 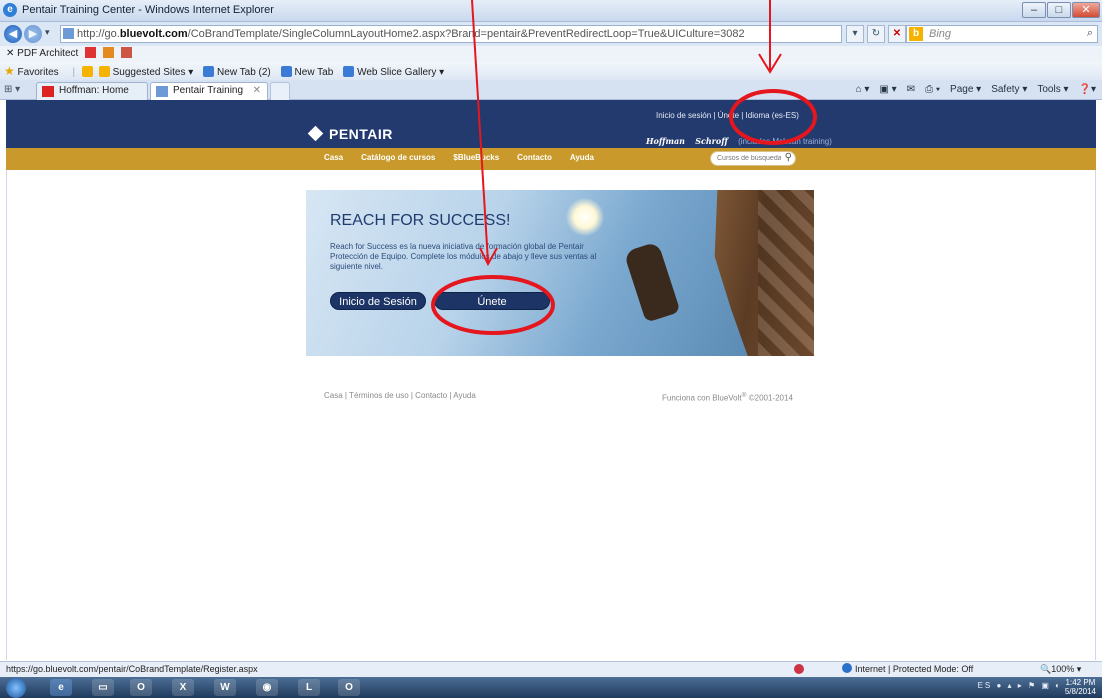 What do you see at coordinates (162, 91) in the screenshot?
I see `bluevolt-favicon-icon` at bounding box center [162, 91].